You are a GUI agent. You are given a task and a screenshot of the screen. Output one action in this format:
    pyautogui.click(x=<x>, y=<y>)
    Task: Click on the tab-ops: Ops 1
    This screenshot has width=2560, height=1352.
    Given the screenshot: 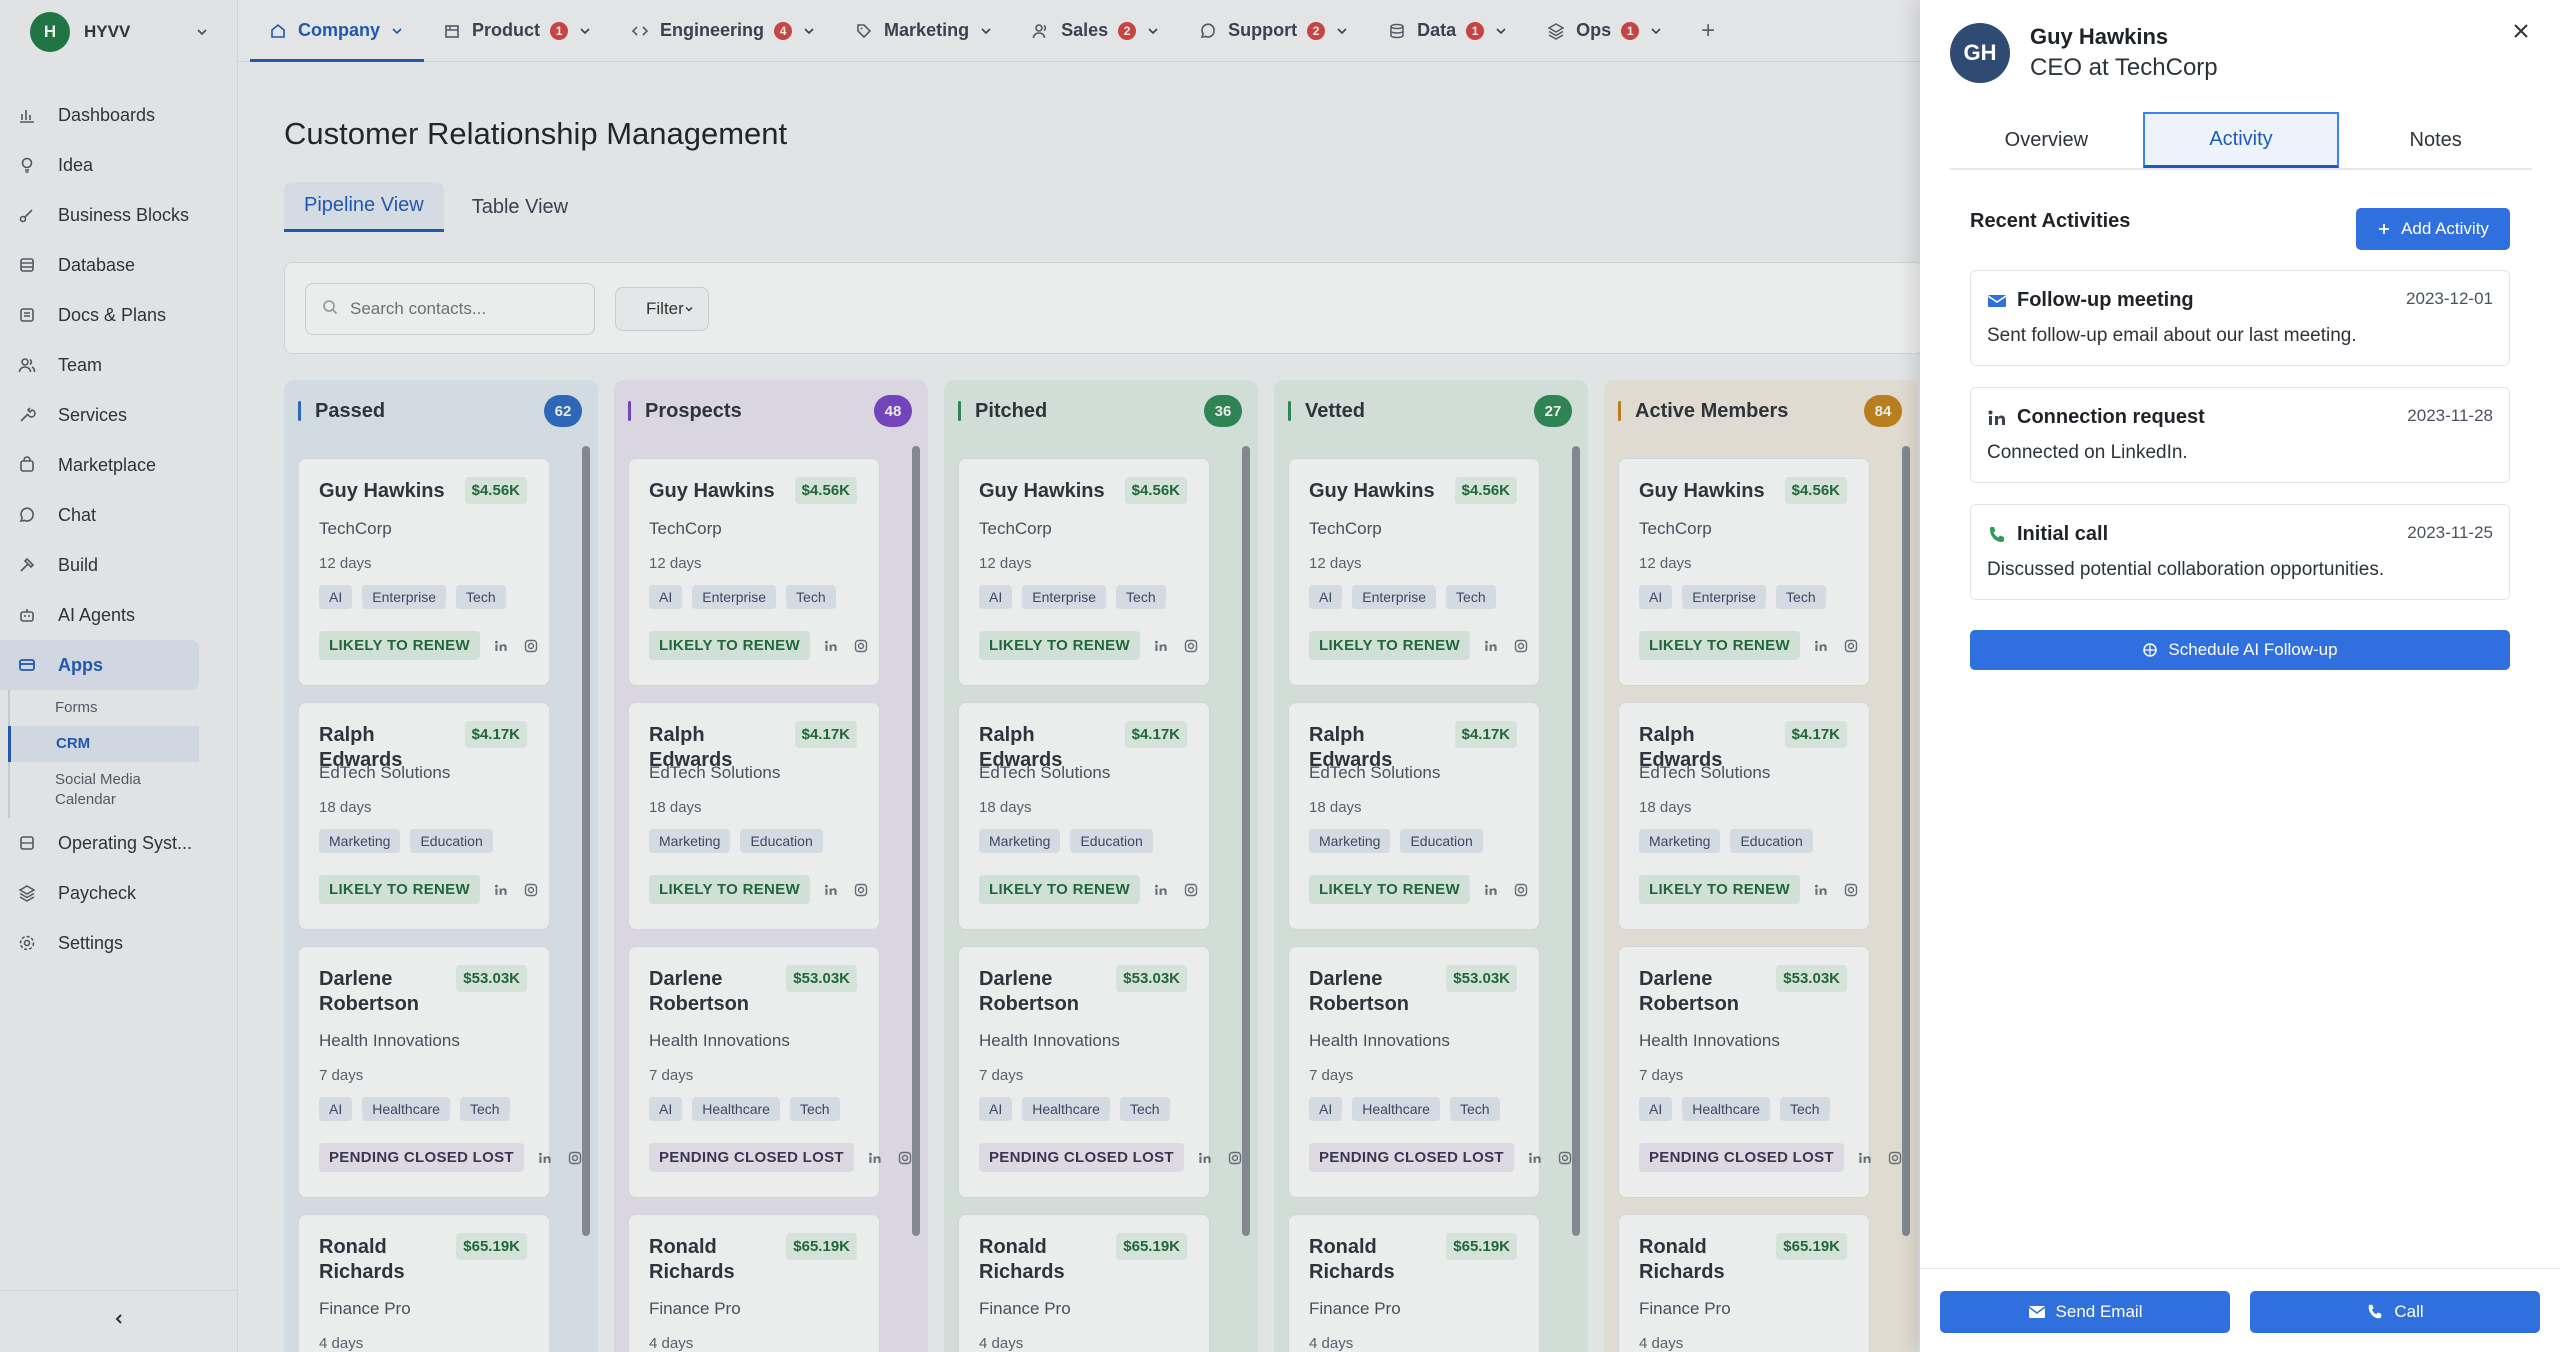 What is the action you would take?
    pyautogui.click(x=1605, y=30)
    